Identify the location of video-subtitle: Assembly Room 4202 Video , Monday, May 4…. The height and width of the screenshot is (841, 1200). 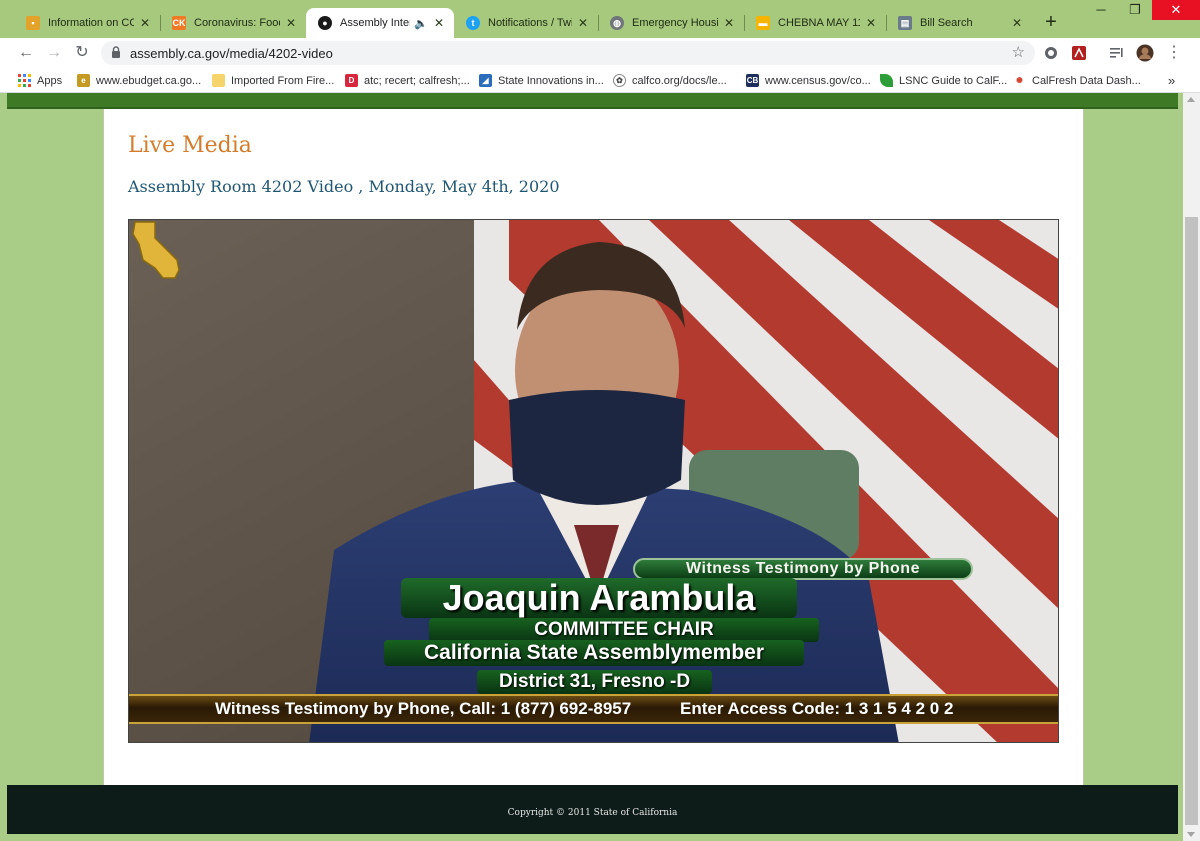
(344, 186).